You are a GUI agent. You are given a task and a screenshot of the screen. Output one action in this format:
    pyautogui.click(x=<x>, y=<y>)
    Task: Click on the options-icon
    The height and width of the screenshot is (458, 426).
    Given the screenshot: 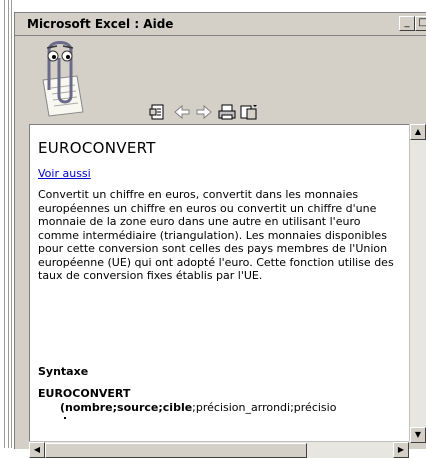 What is the action you would take?
    pyautogui.click(x=249, y=112)
    